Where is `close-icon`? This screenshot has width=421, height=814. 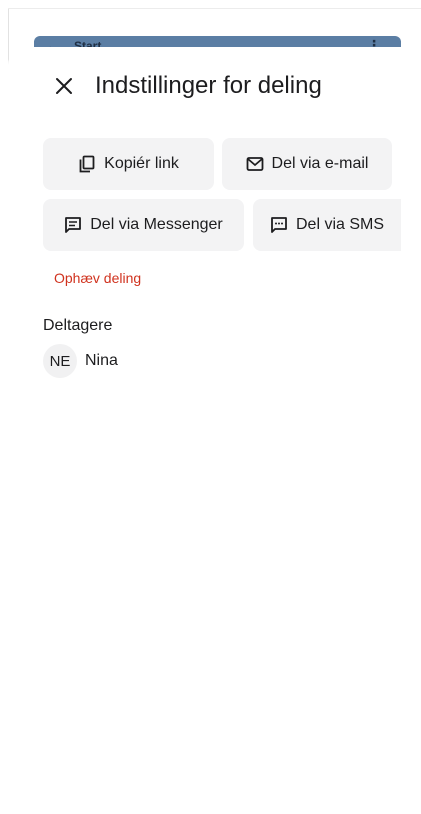
close-icon is located at coordinates (64, 86).